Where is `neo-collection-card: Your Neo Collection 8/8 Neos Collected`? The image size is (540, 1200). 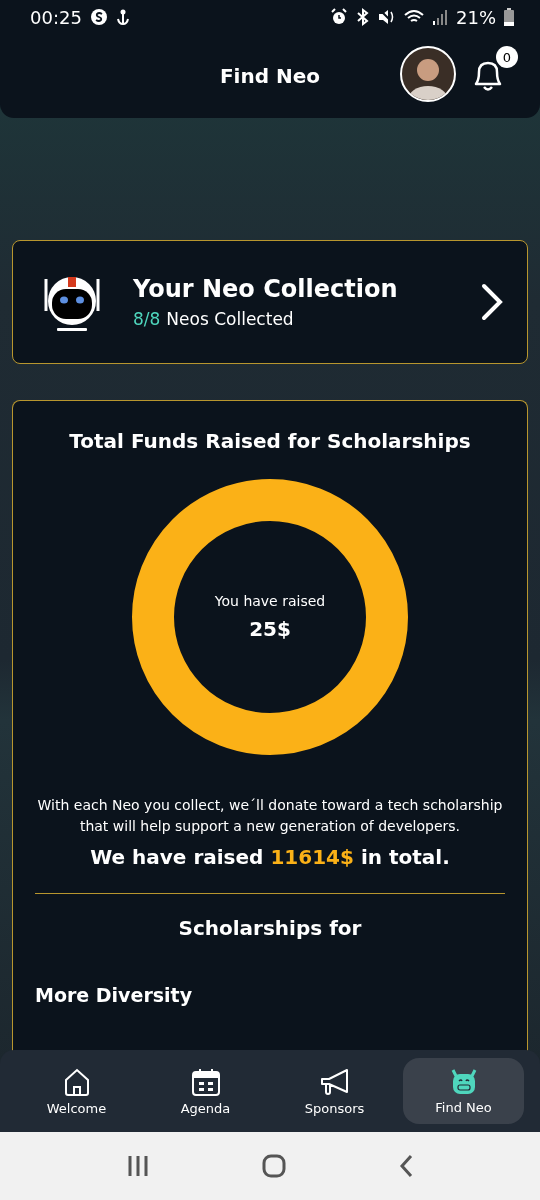 neo-collection-card: Your Neo Collection 8/8 Neos Collected is located at coordinates (270, 302).